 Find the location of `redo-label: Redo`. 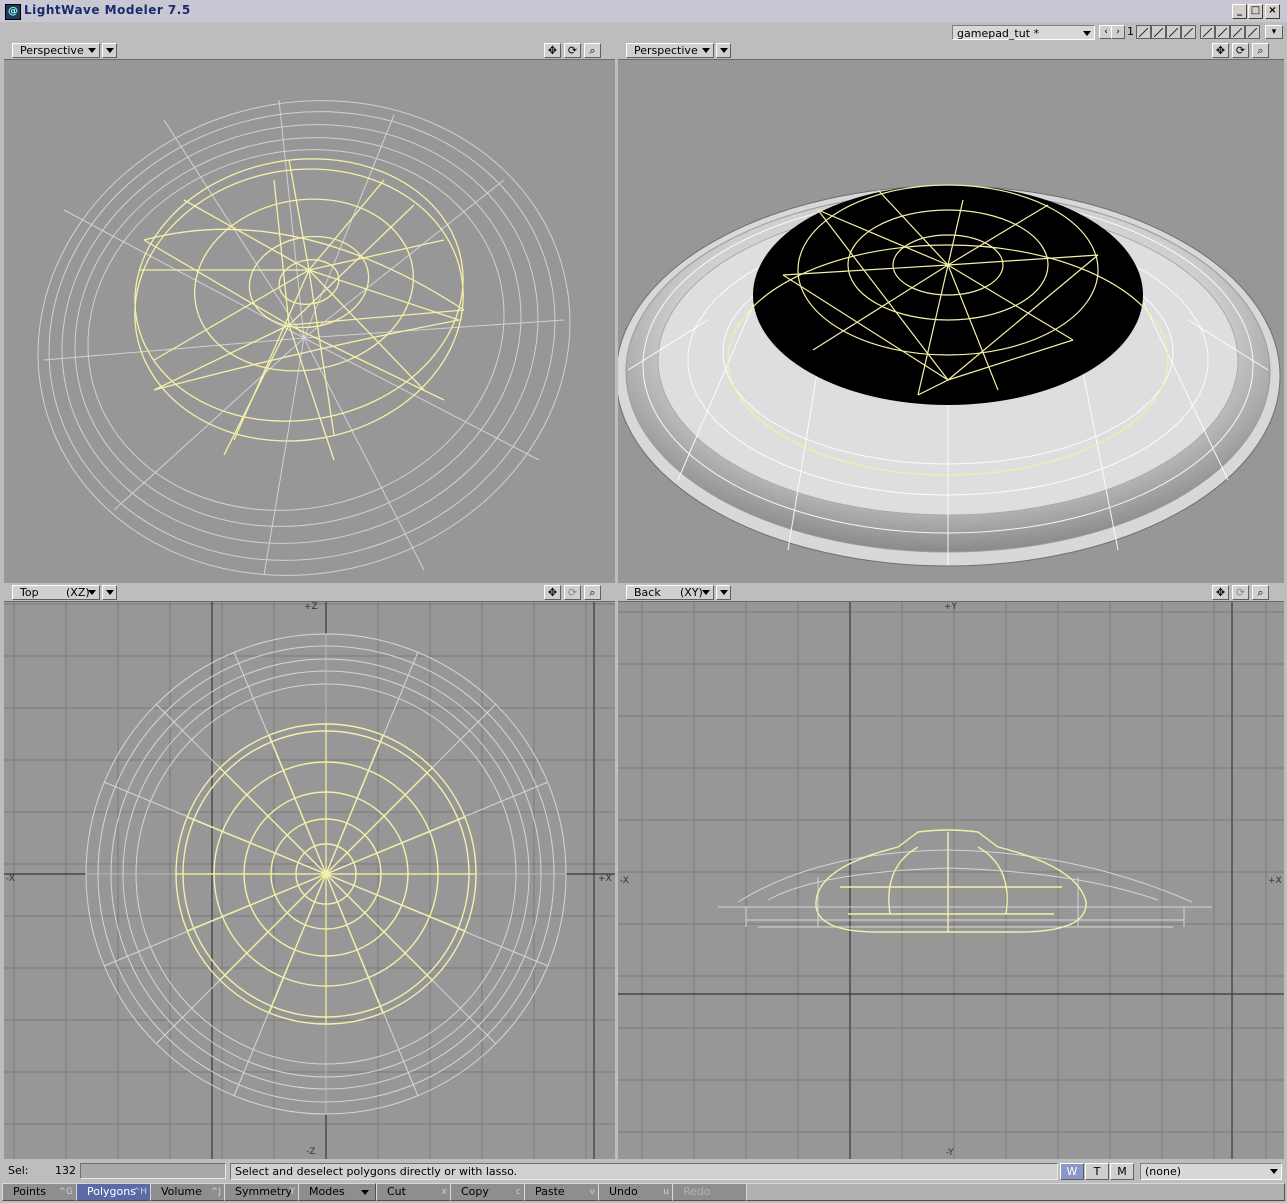

redo-label: Redo is located at coordinates (697, 1191).